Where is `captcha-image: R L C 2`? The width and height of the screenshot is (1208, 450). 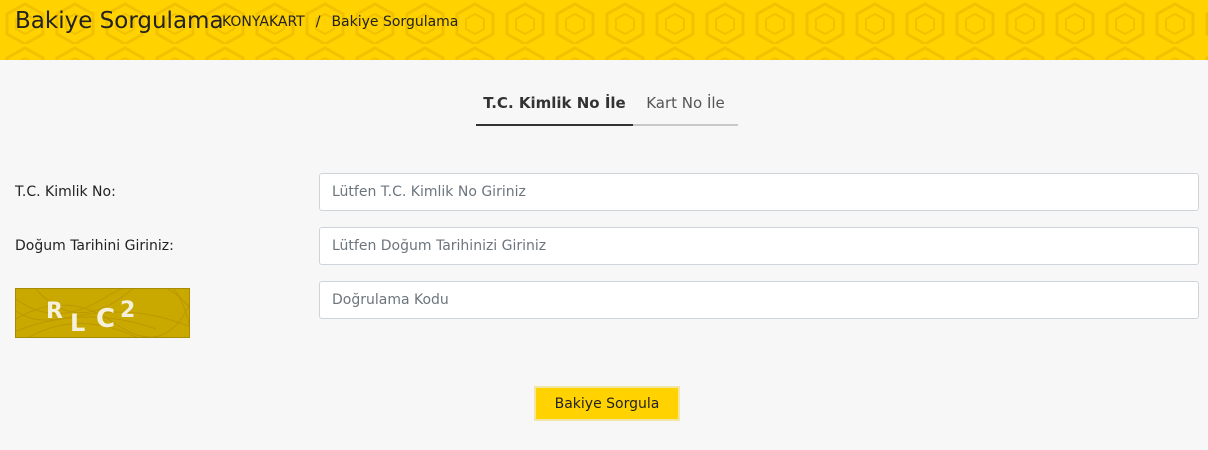 captcha-image: R L C 2 is located at coordinates (102, 313).